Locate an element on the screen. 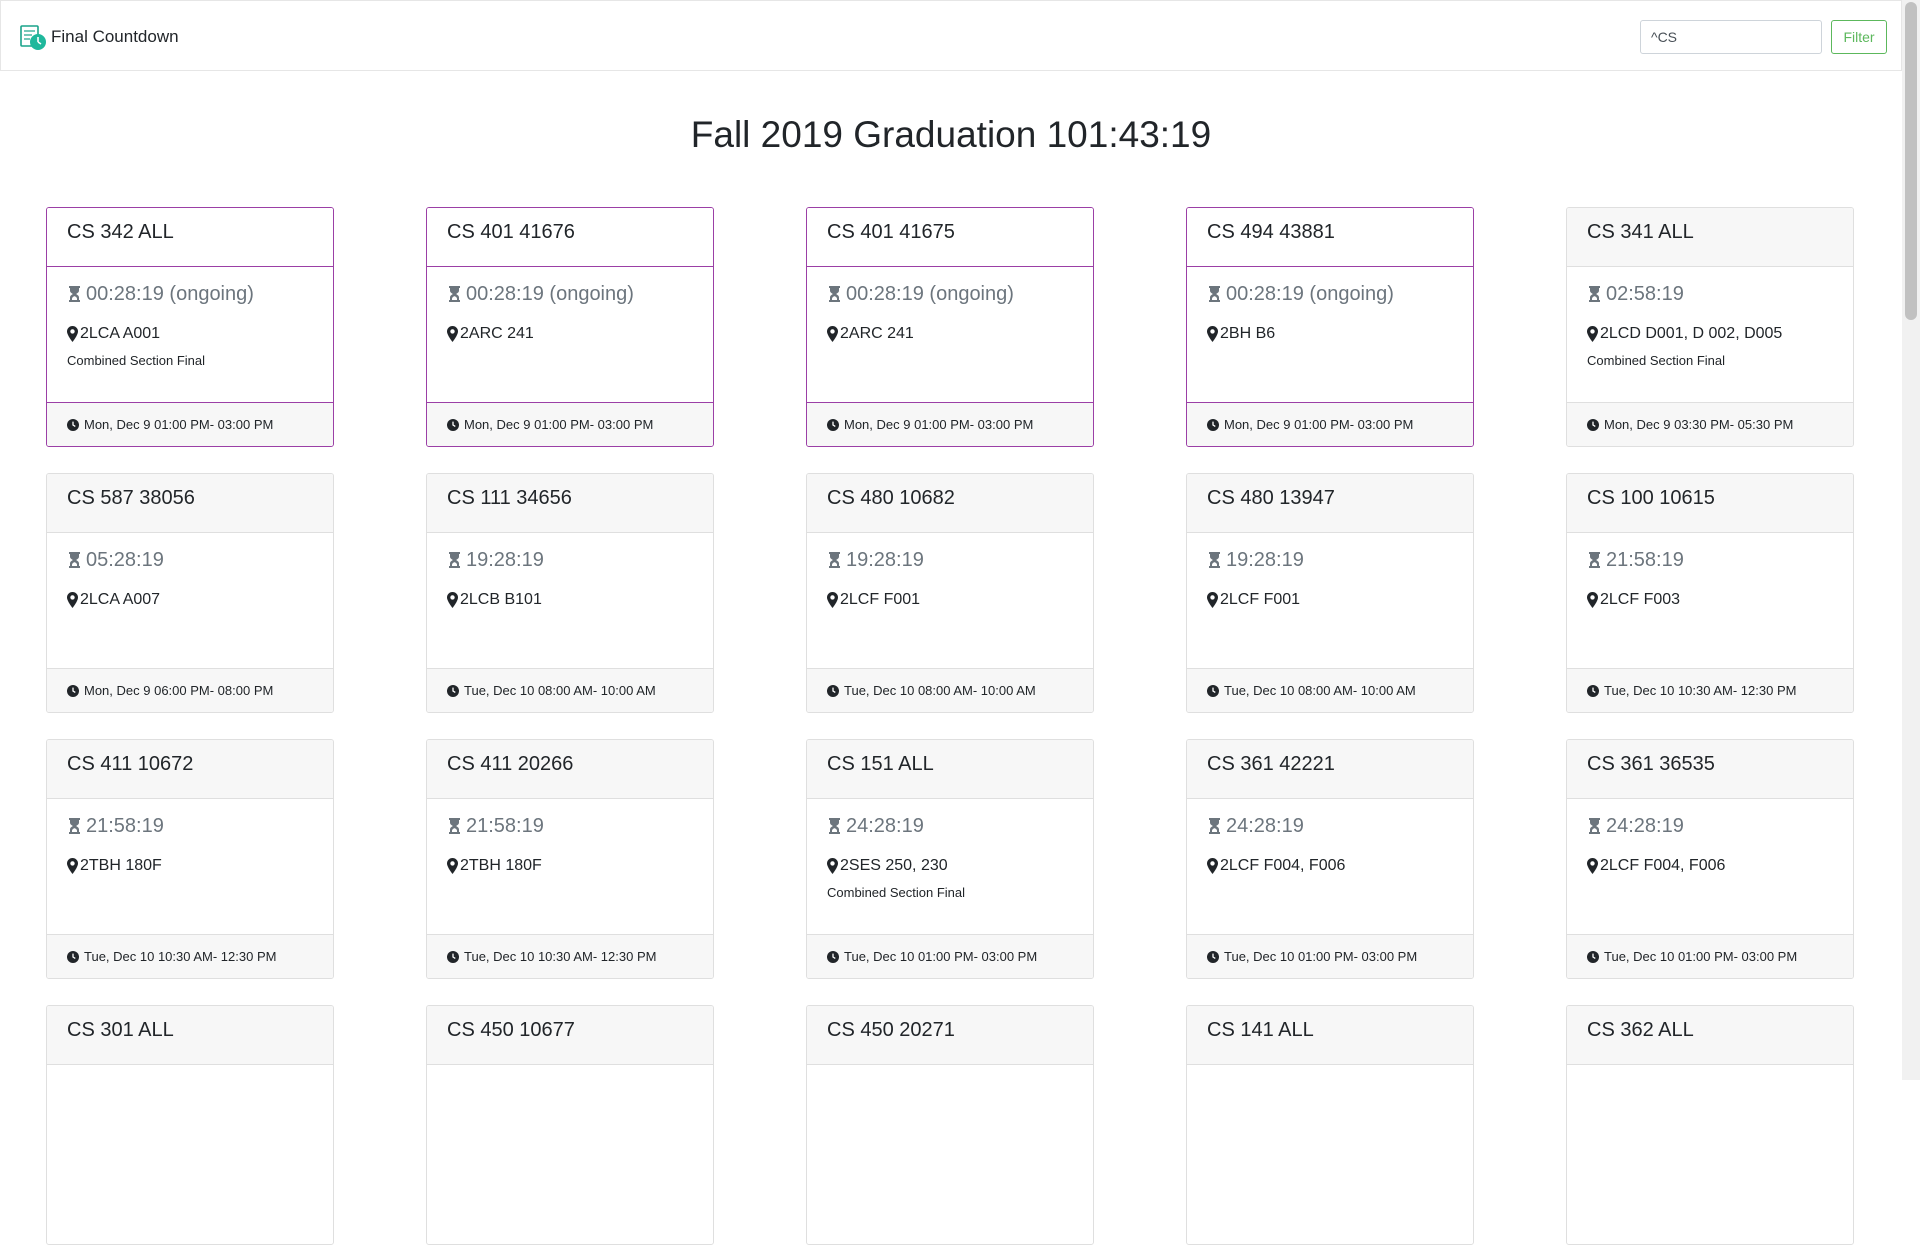 Image resolution: width=1920 pixels, height=1245 pixels. countdown-text: 02:58:19 is located at coordinates (1645, 293).